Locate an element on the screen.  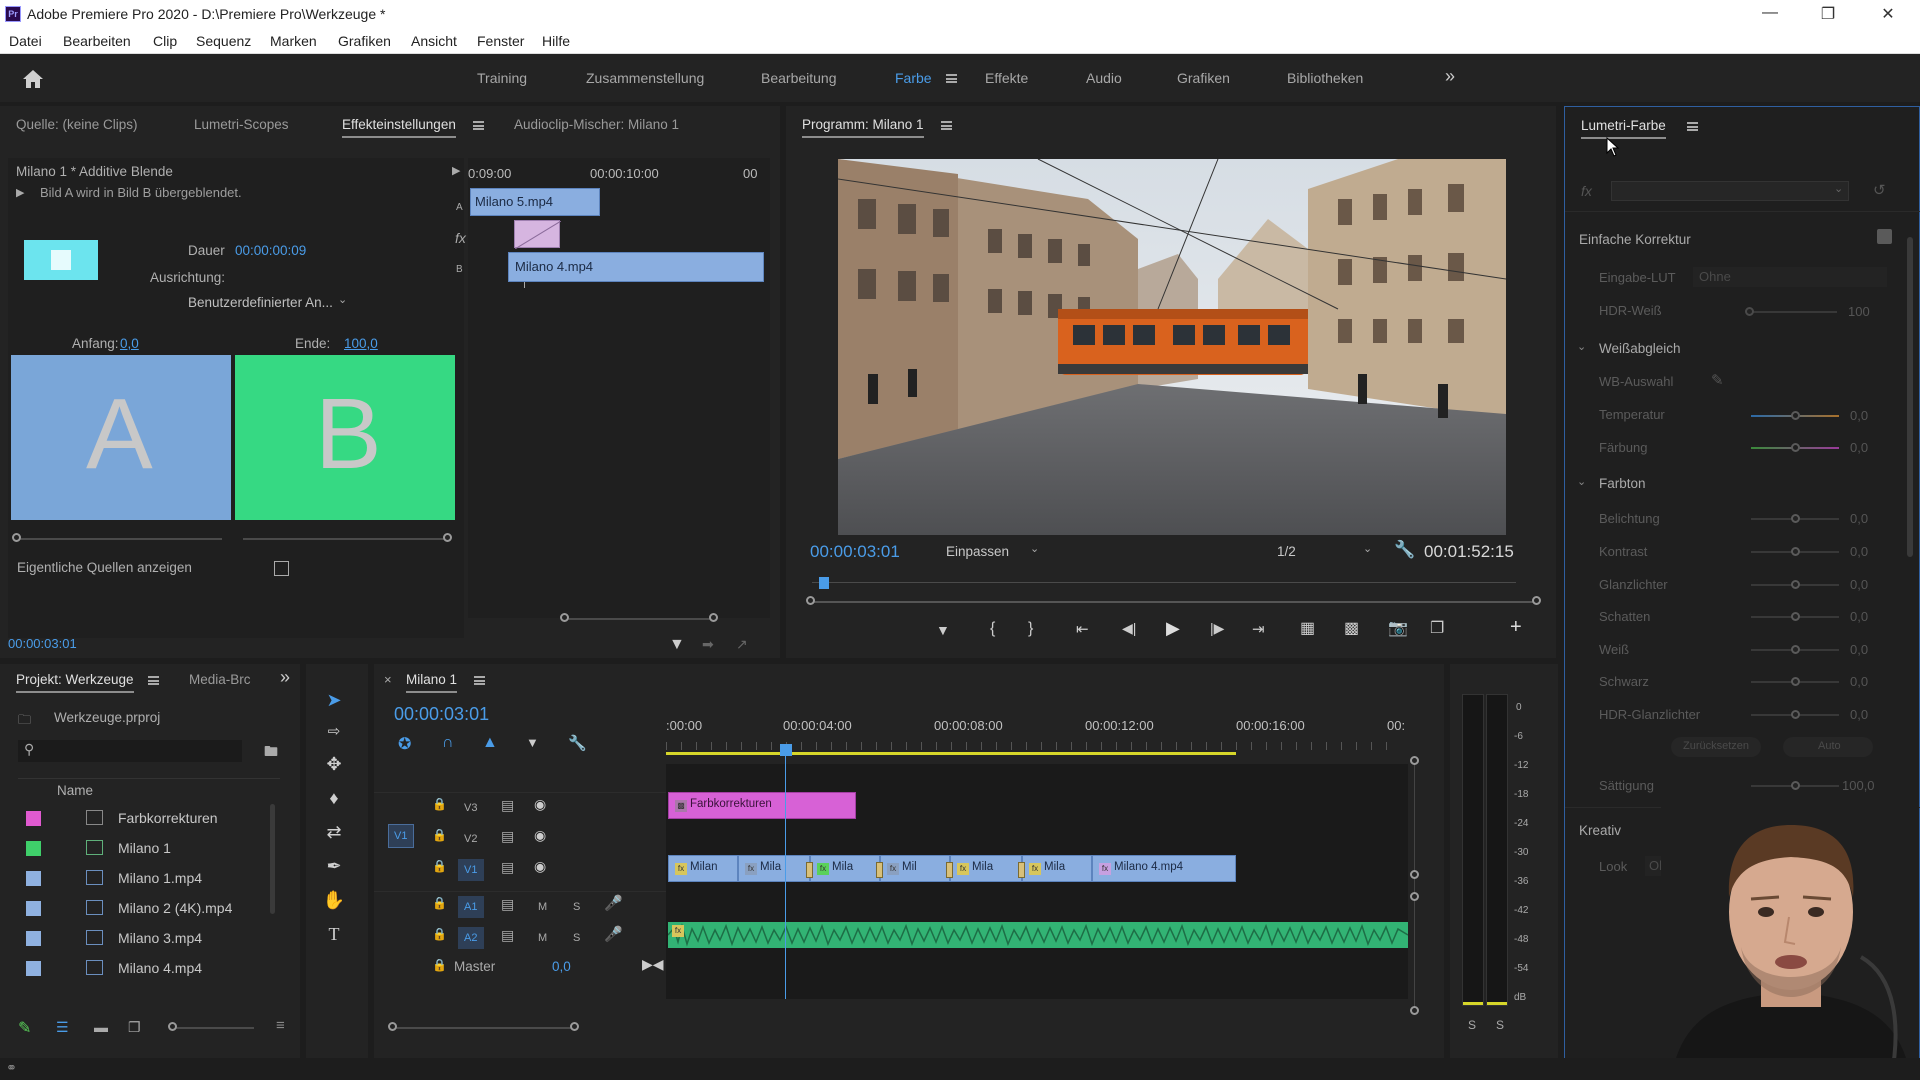
hdr-weiss-handle is located at coordinates (1749, 311).